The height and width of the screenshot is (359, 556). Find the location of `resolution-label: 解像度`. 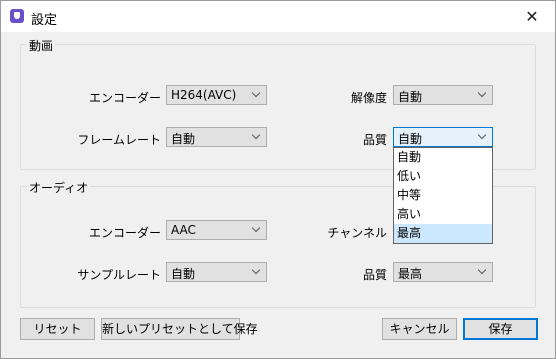

resolution-label: 解像度 is located at coordinates (368, 98).